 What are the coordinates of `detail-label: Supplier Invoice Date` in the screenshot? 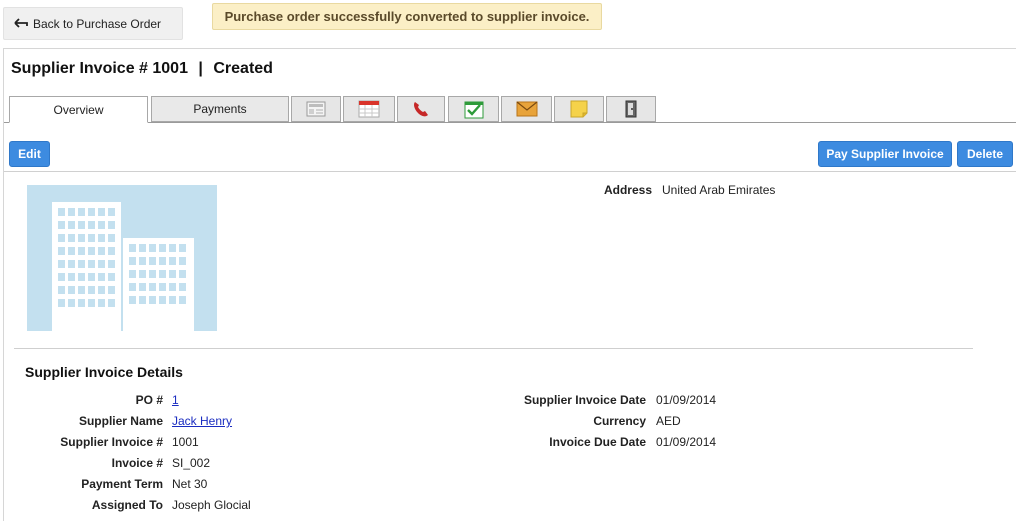 It's located at (584, 400).